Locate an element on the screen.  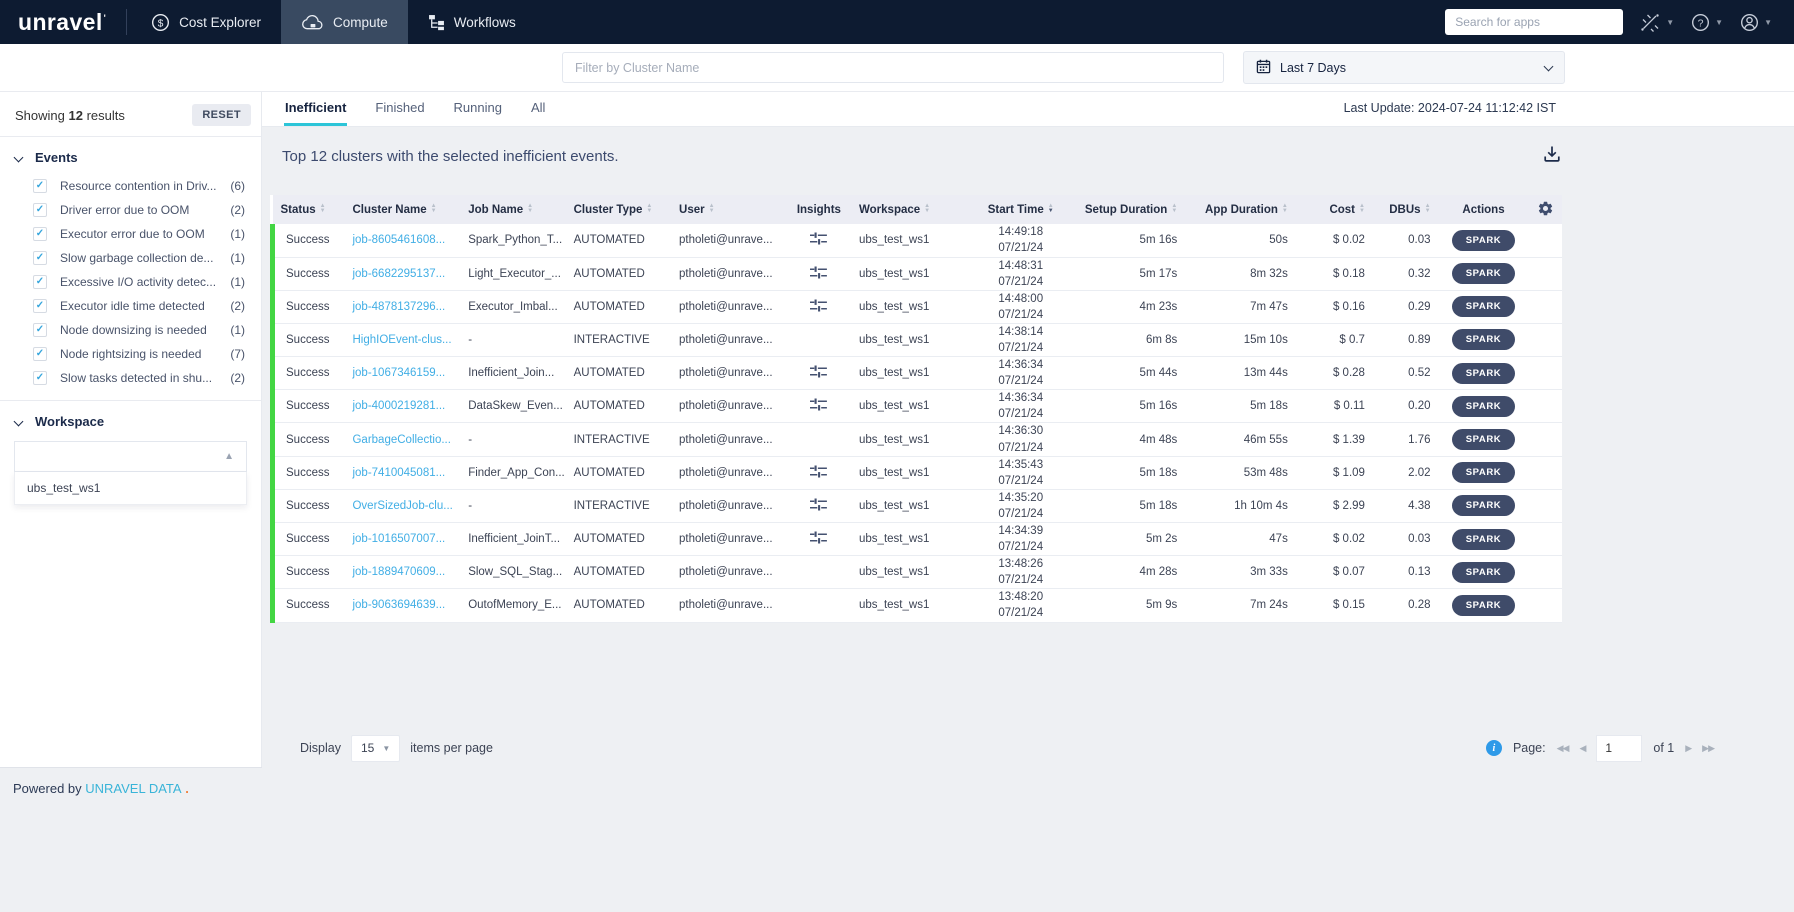
events-section-toggle: Events is located at coordinates (130, 155).